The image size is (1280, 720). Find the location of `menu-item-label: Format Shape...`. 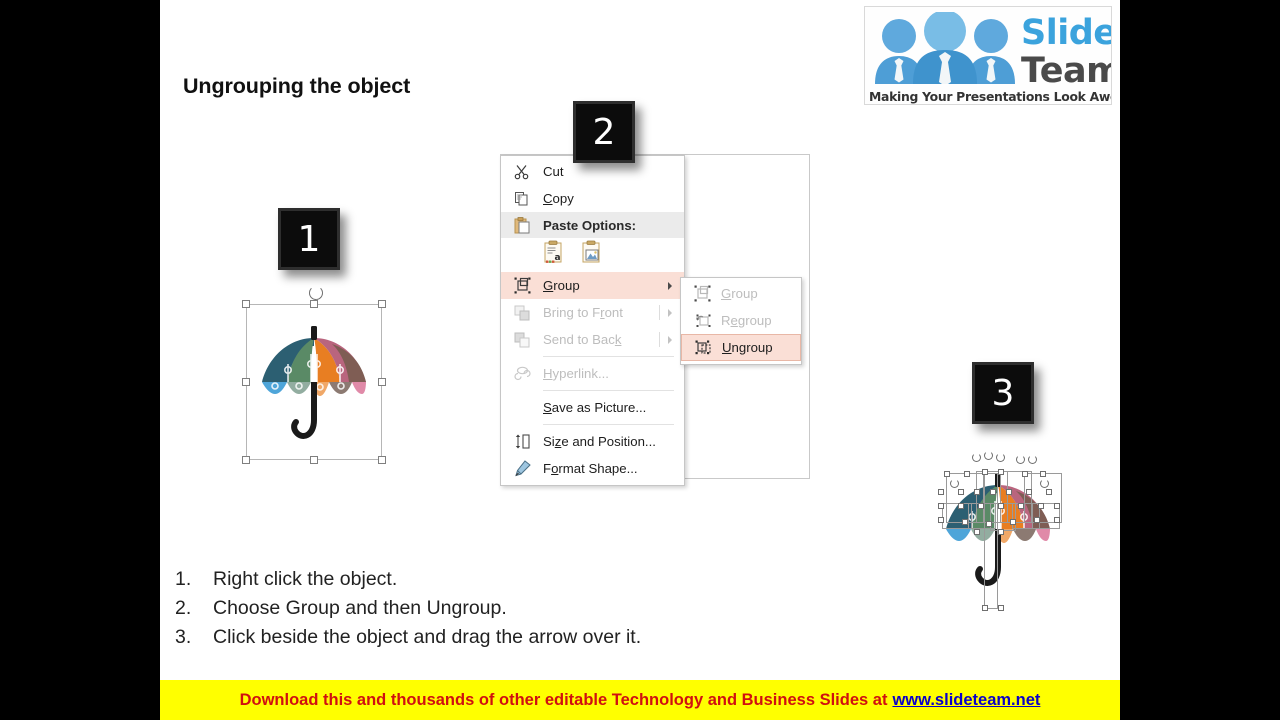

menu-item-label: Format Shape... is located at coordinates (590, 468).